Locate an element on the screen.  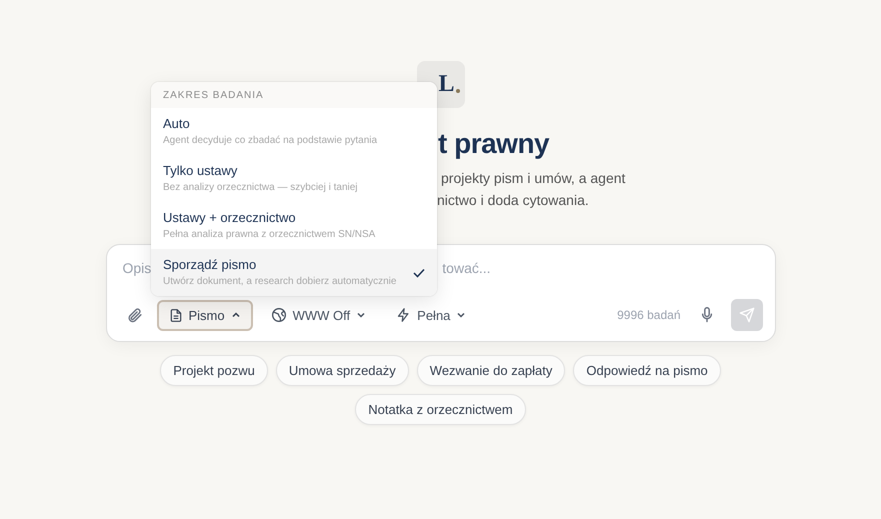
menu-item-title: Tylko ustawy is located at coordinates (200, 171).